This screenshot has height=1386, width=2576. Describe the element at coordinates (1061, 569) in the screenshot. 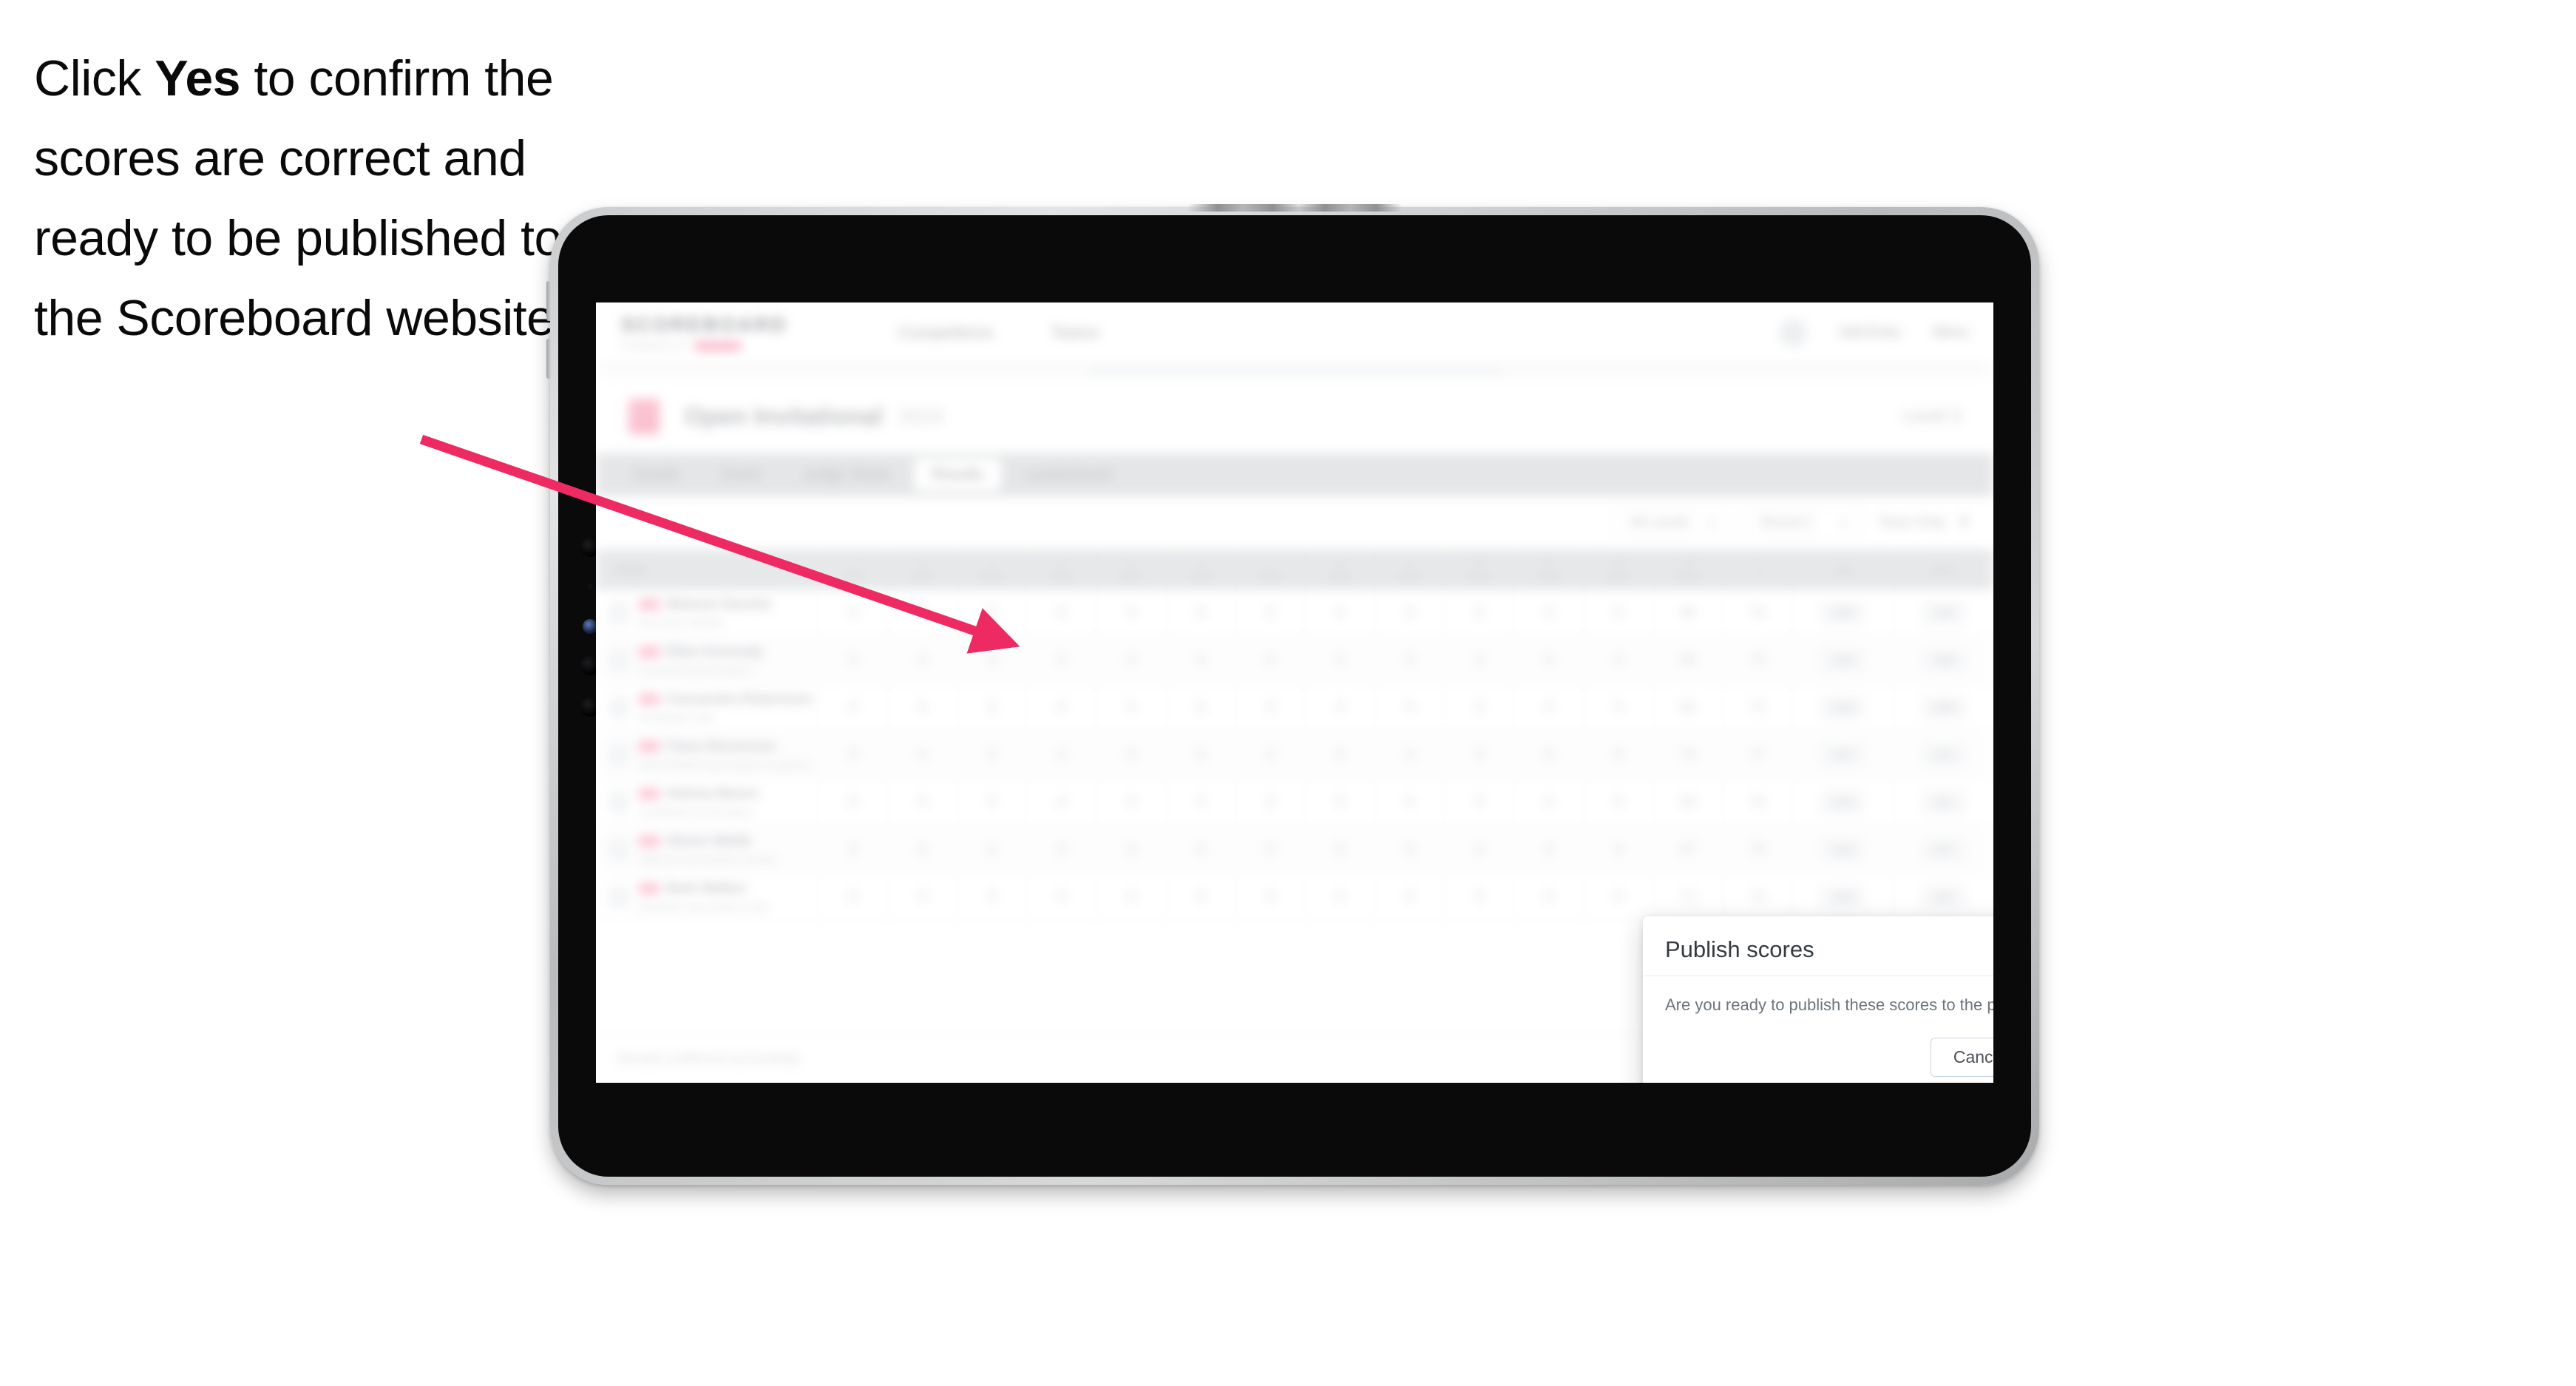

I see `column-header-Score: 4 Score` at that location.